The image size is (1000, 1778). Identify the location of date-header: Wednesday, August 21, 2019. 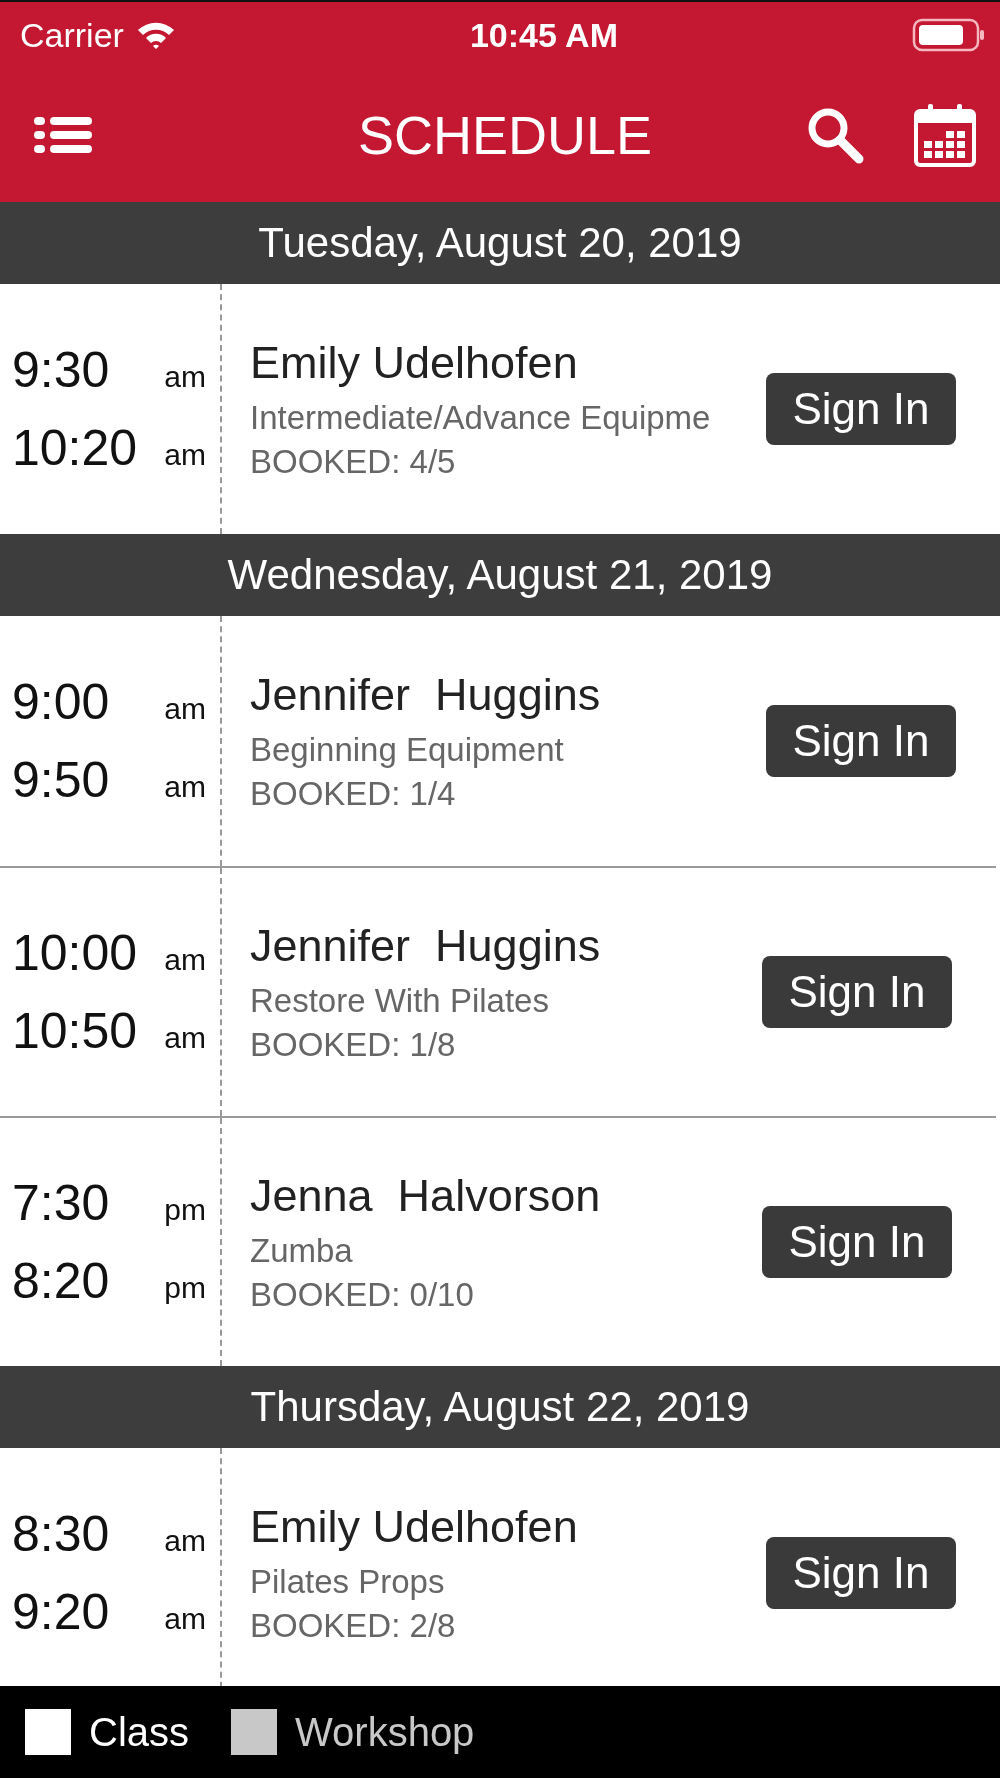
(500, 575).